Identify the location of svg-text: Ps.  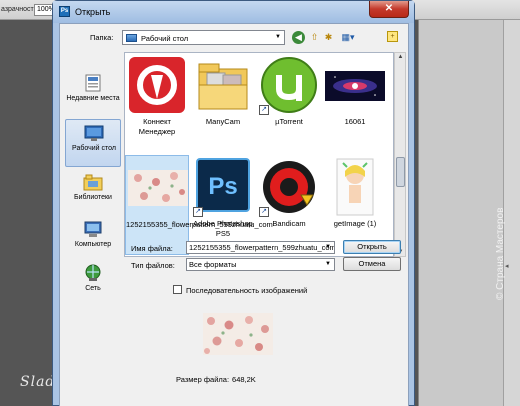
(222, 186).